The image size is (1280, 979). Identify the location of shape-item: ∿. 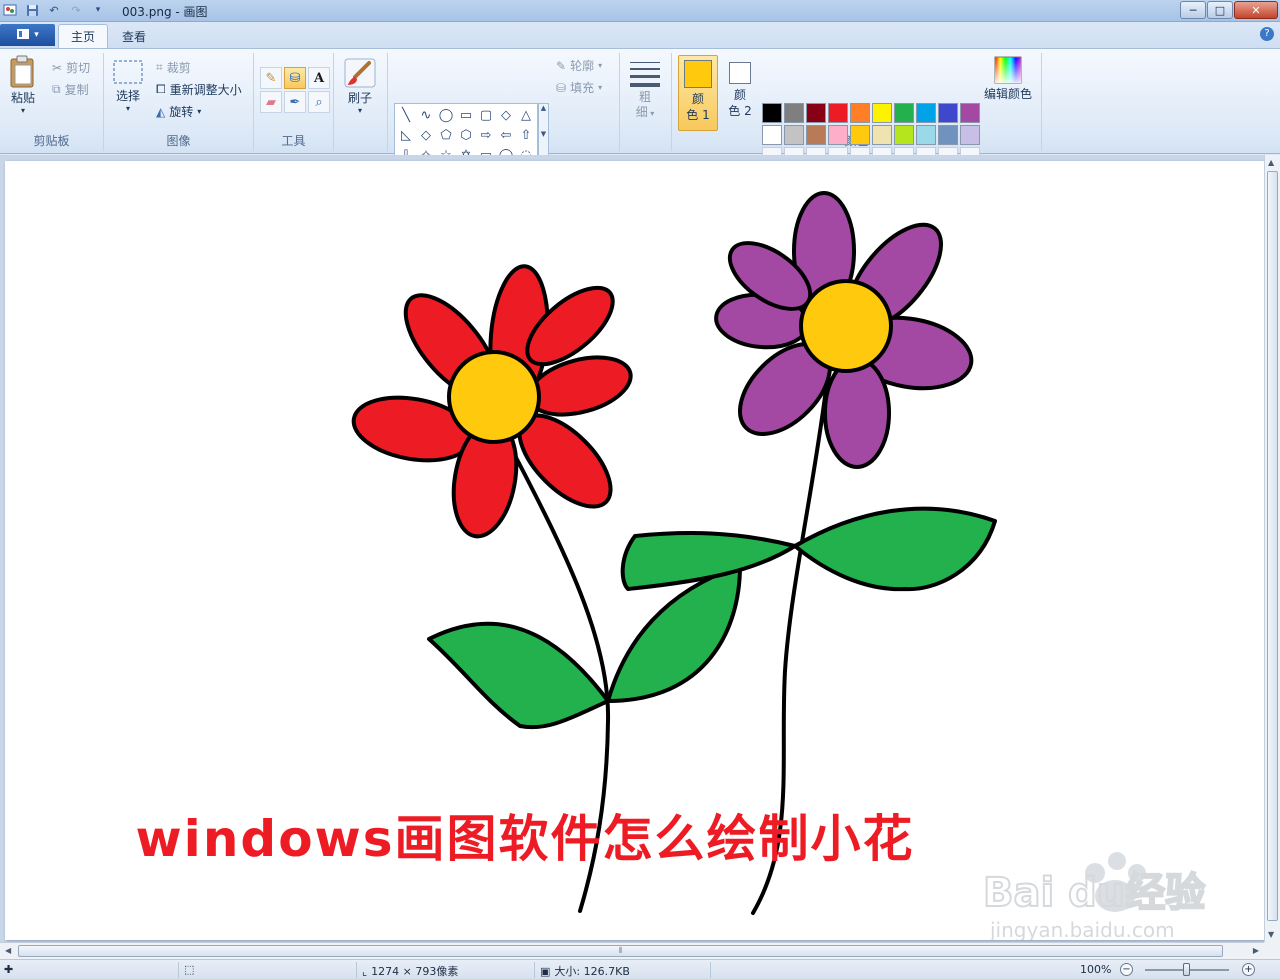
(426, 115).